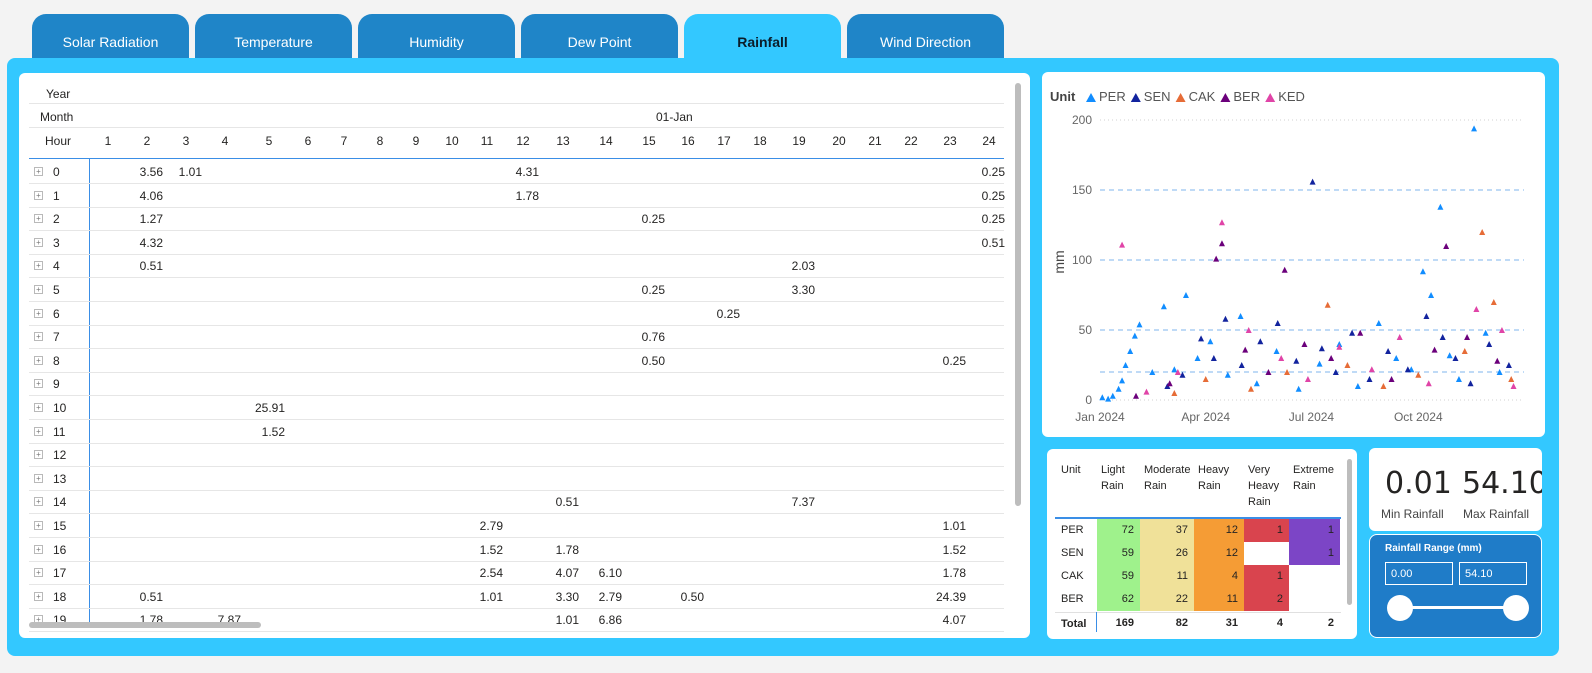 The image size is (1592, 673). Describe the element at coordinates (1291, 96) in the screenshot. I see `legend-label: KED` at that location.